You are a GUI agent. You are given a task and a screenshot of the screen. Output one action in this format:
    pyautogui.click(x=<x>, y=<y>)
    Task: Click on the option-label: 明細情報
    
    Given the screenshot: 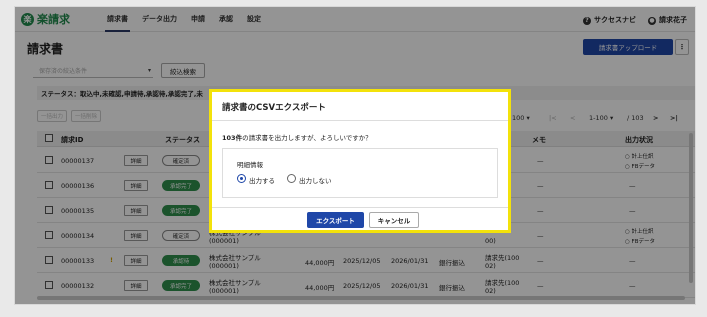 What is the action you would take?
    pyautogui.click(x=250, y=165)
    